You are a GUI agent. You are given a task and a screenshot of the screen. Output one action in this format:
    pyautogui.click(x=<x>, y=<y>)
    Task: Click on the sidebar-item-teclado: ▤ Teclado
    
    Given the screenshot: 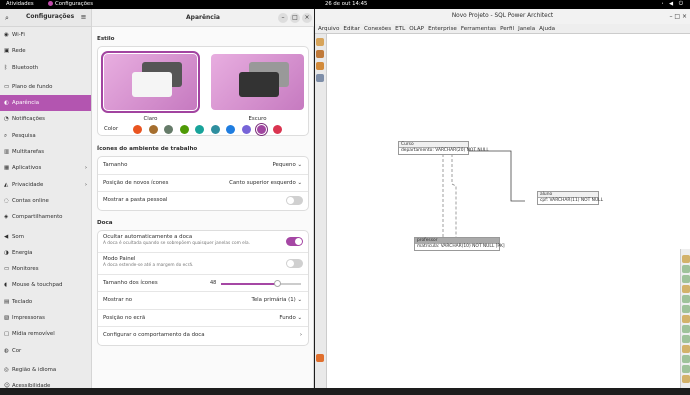 What is the action you would take?
    pyautogui.click(x=45, y=302)
    